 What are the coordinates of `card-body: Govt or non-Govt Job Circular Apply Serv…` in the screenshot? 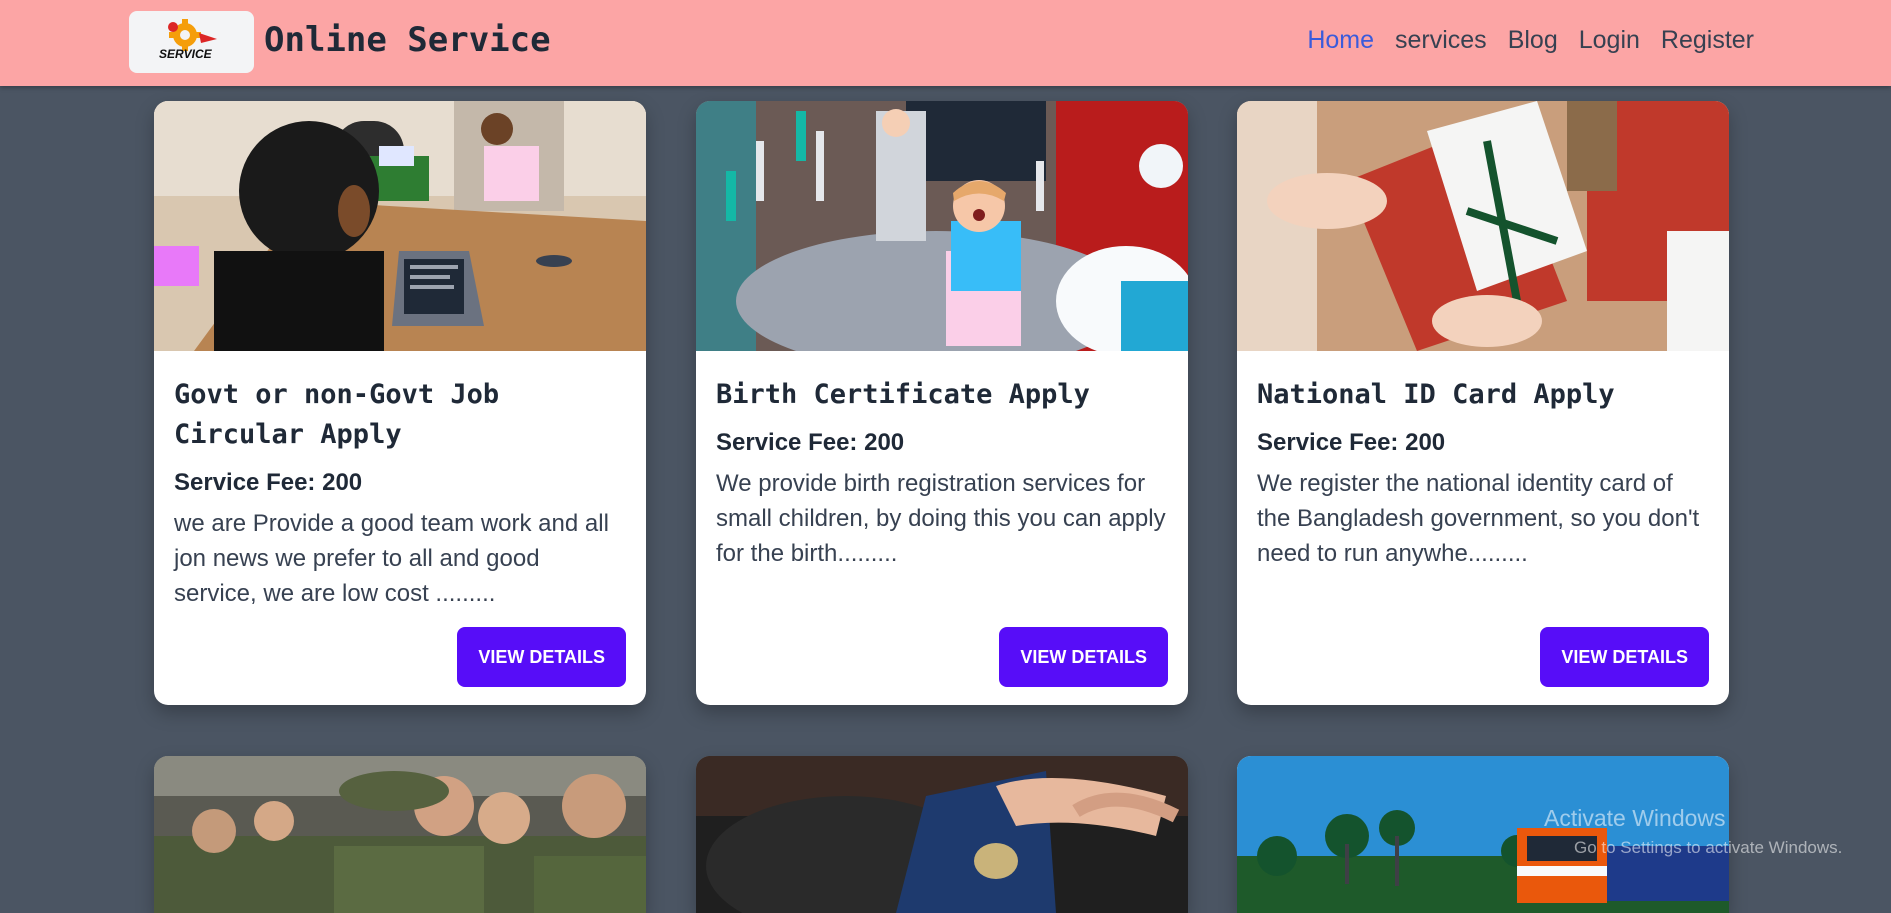 It's located at (400, 528).